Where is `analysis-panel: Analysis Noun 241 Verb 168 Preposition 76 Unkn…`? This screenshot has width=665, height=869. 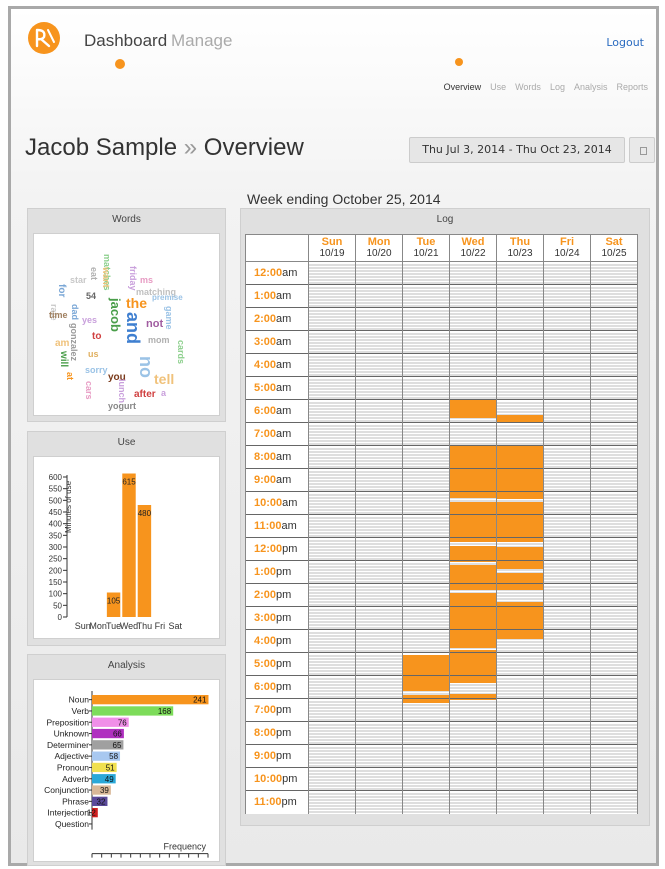
analysis-panel: Analysis Noun 241 Verb 168 Preposition 76 Unkn… is located at coordinates (126, 761).